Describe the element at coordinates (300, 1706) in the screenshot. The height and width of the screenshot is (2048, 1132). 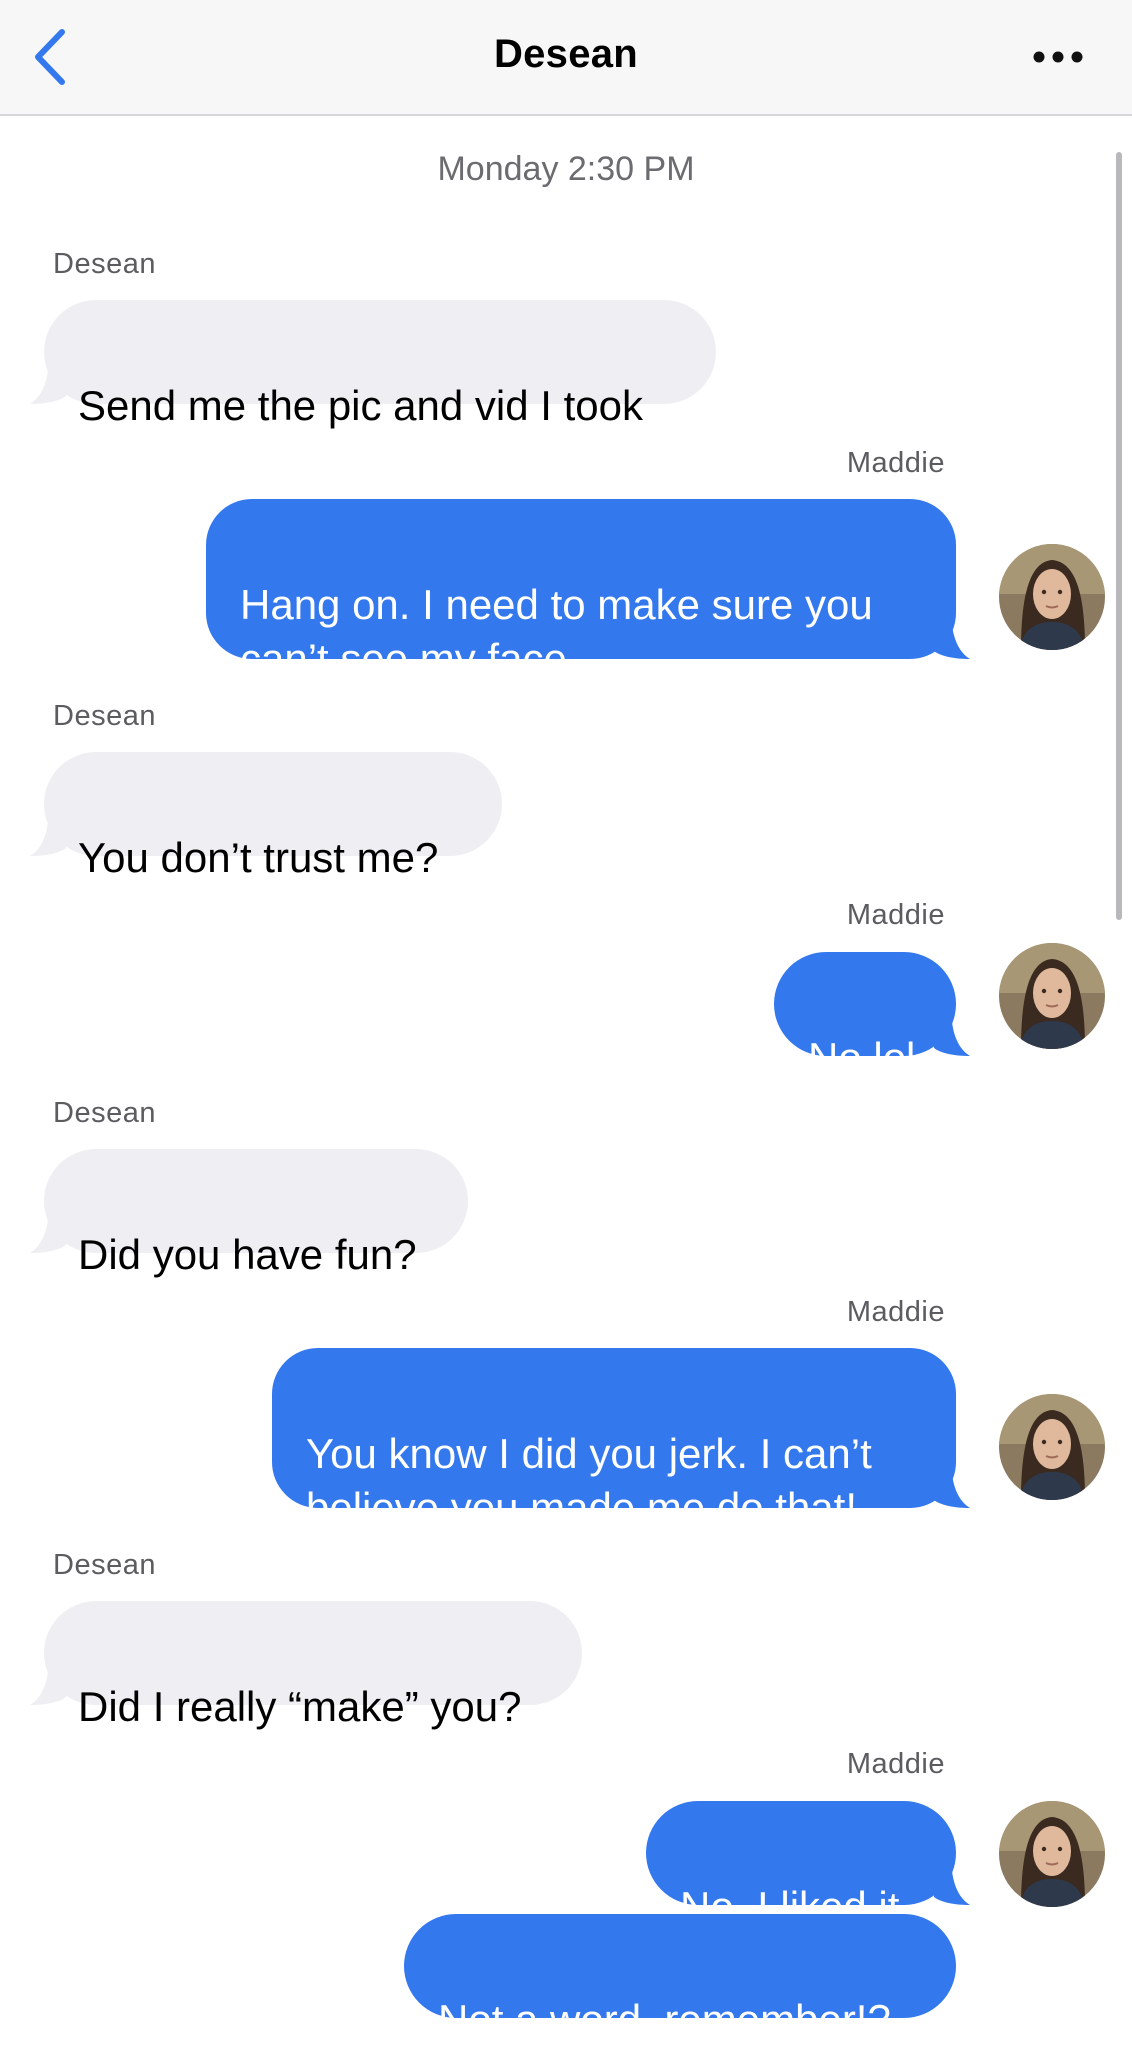
I see `message-text: Did I really “make” you?` at that location.